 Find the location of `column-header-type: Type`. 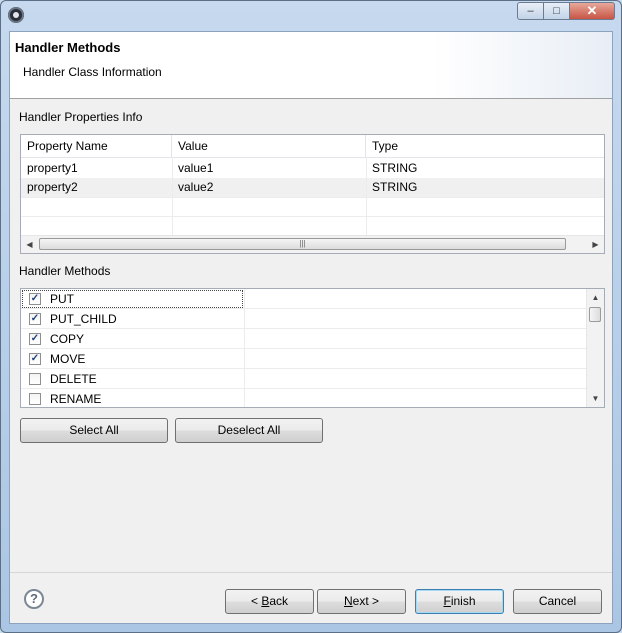

column-header-type: Type is located at coordinates (485, 146).